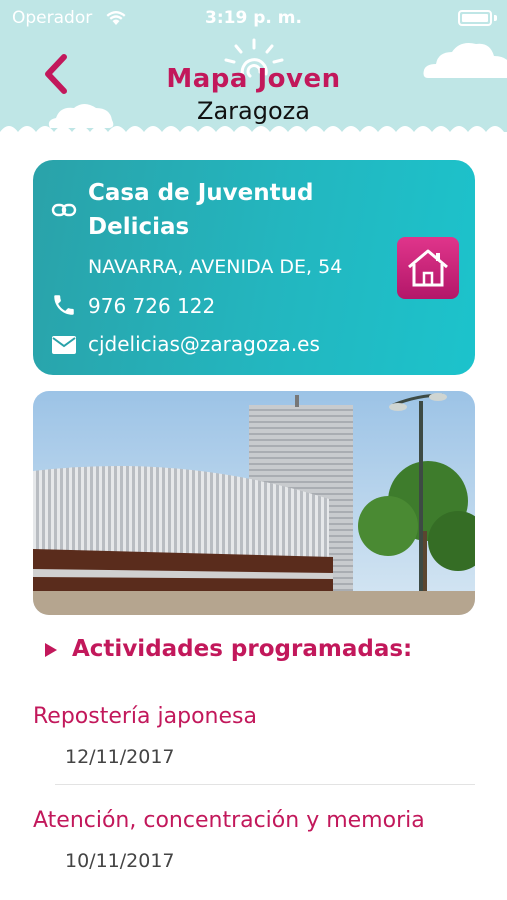  I want to click on phone-icon, so click(64, 305).